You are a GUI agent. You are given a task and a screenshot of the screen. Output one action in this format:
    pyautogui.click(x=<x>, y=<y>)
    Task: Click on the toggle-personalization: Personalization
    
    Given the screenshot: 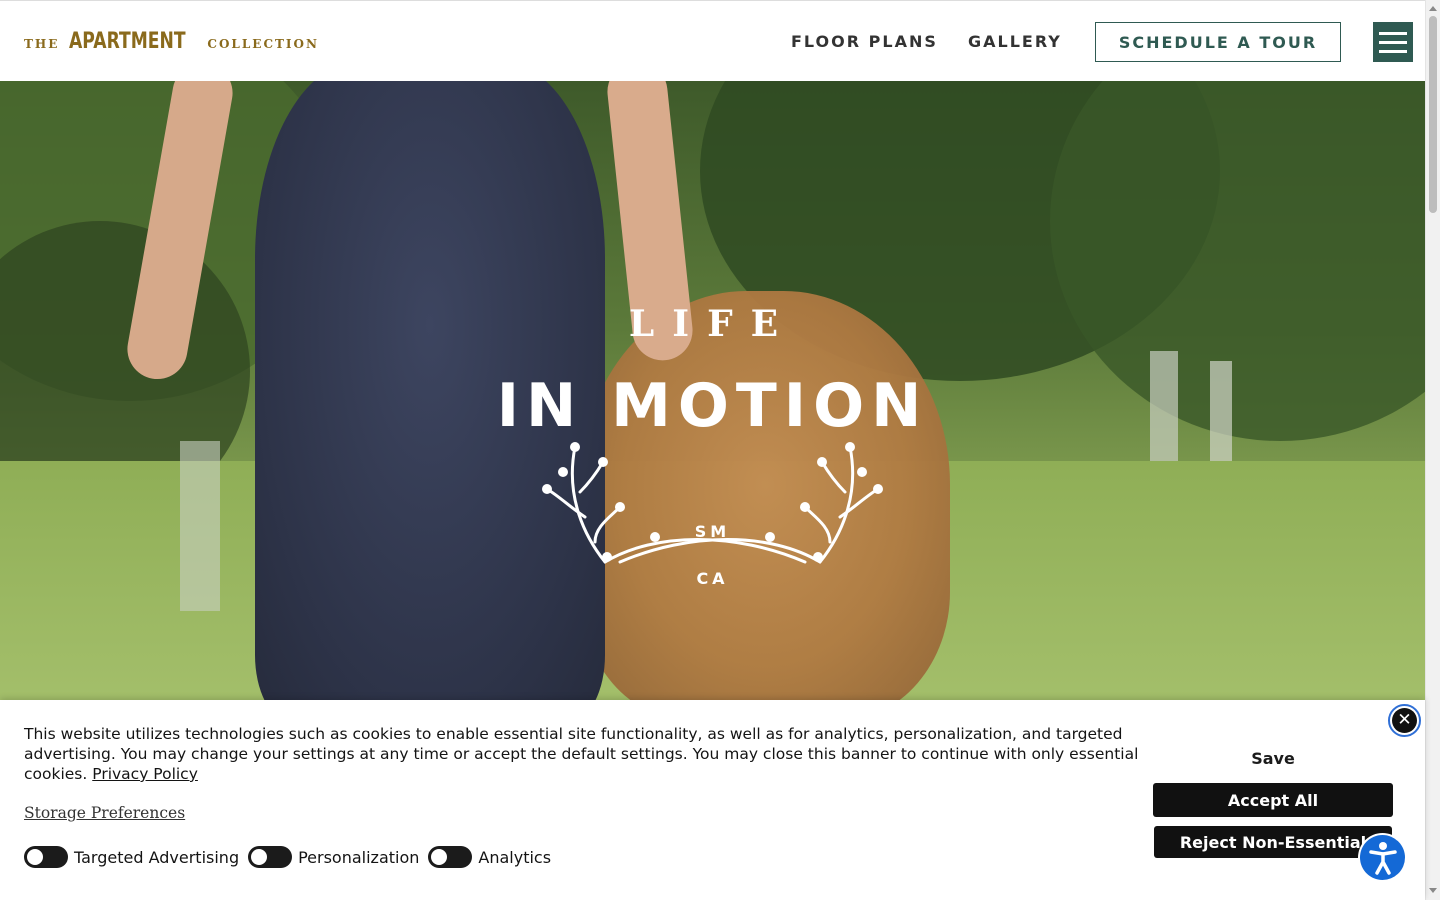 What is the action you would take?
    pyautogui.click(x=333, y=857)
    